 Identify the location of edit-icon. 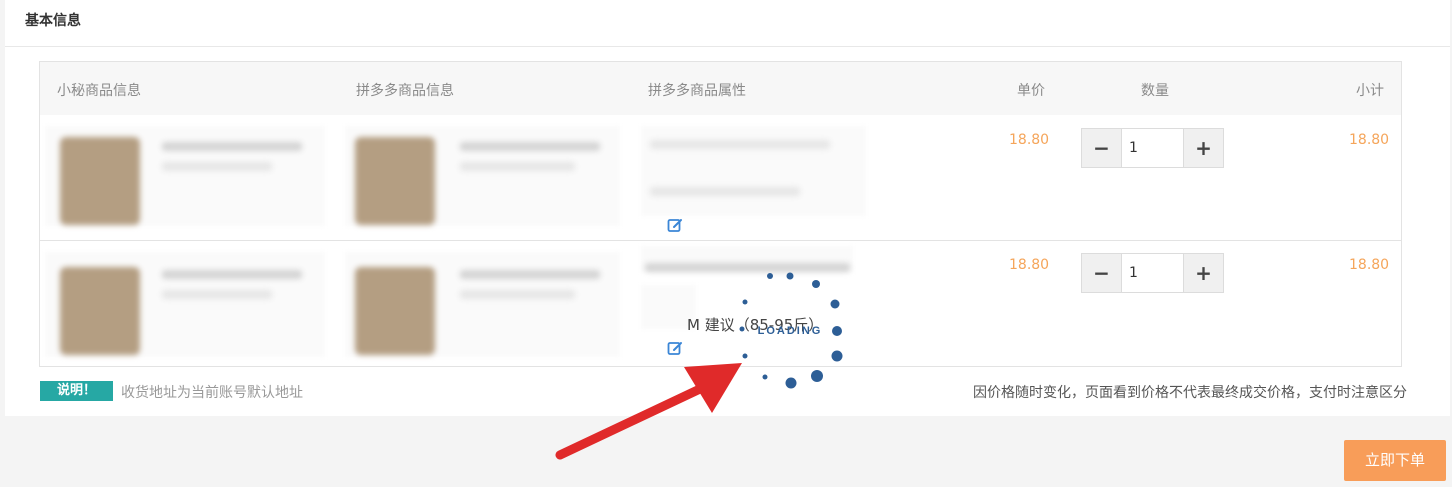
(675, 225).